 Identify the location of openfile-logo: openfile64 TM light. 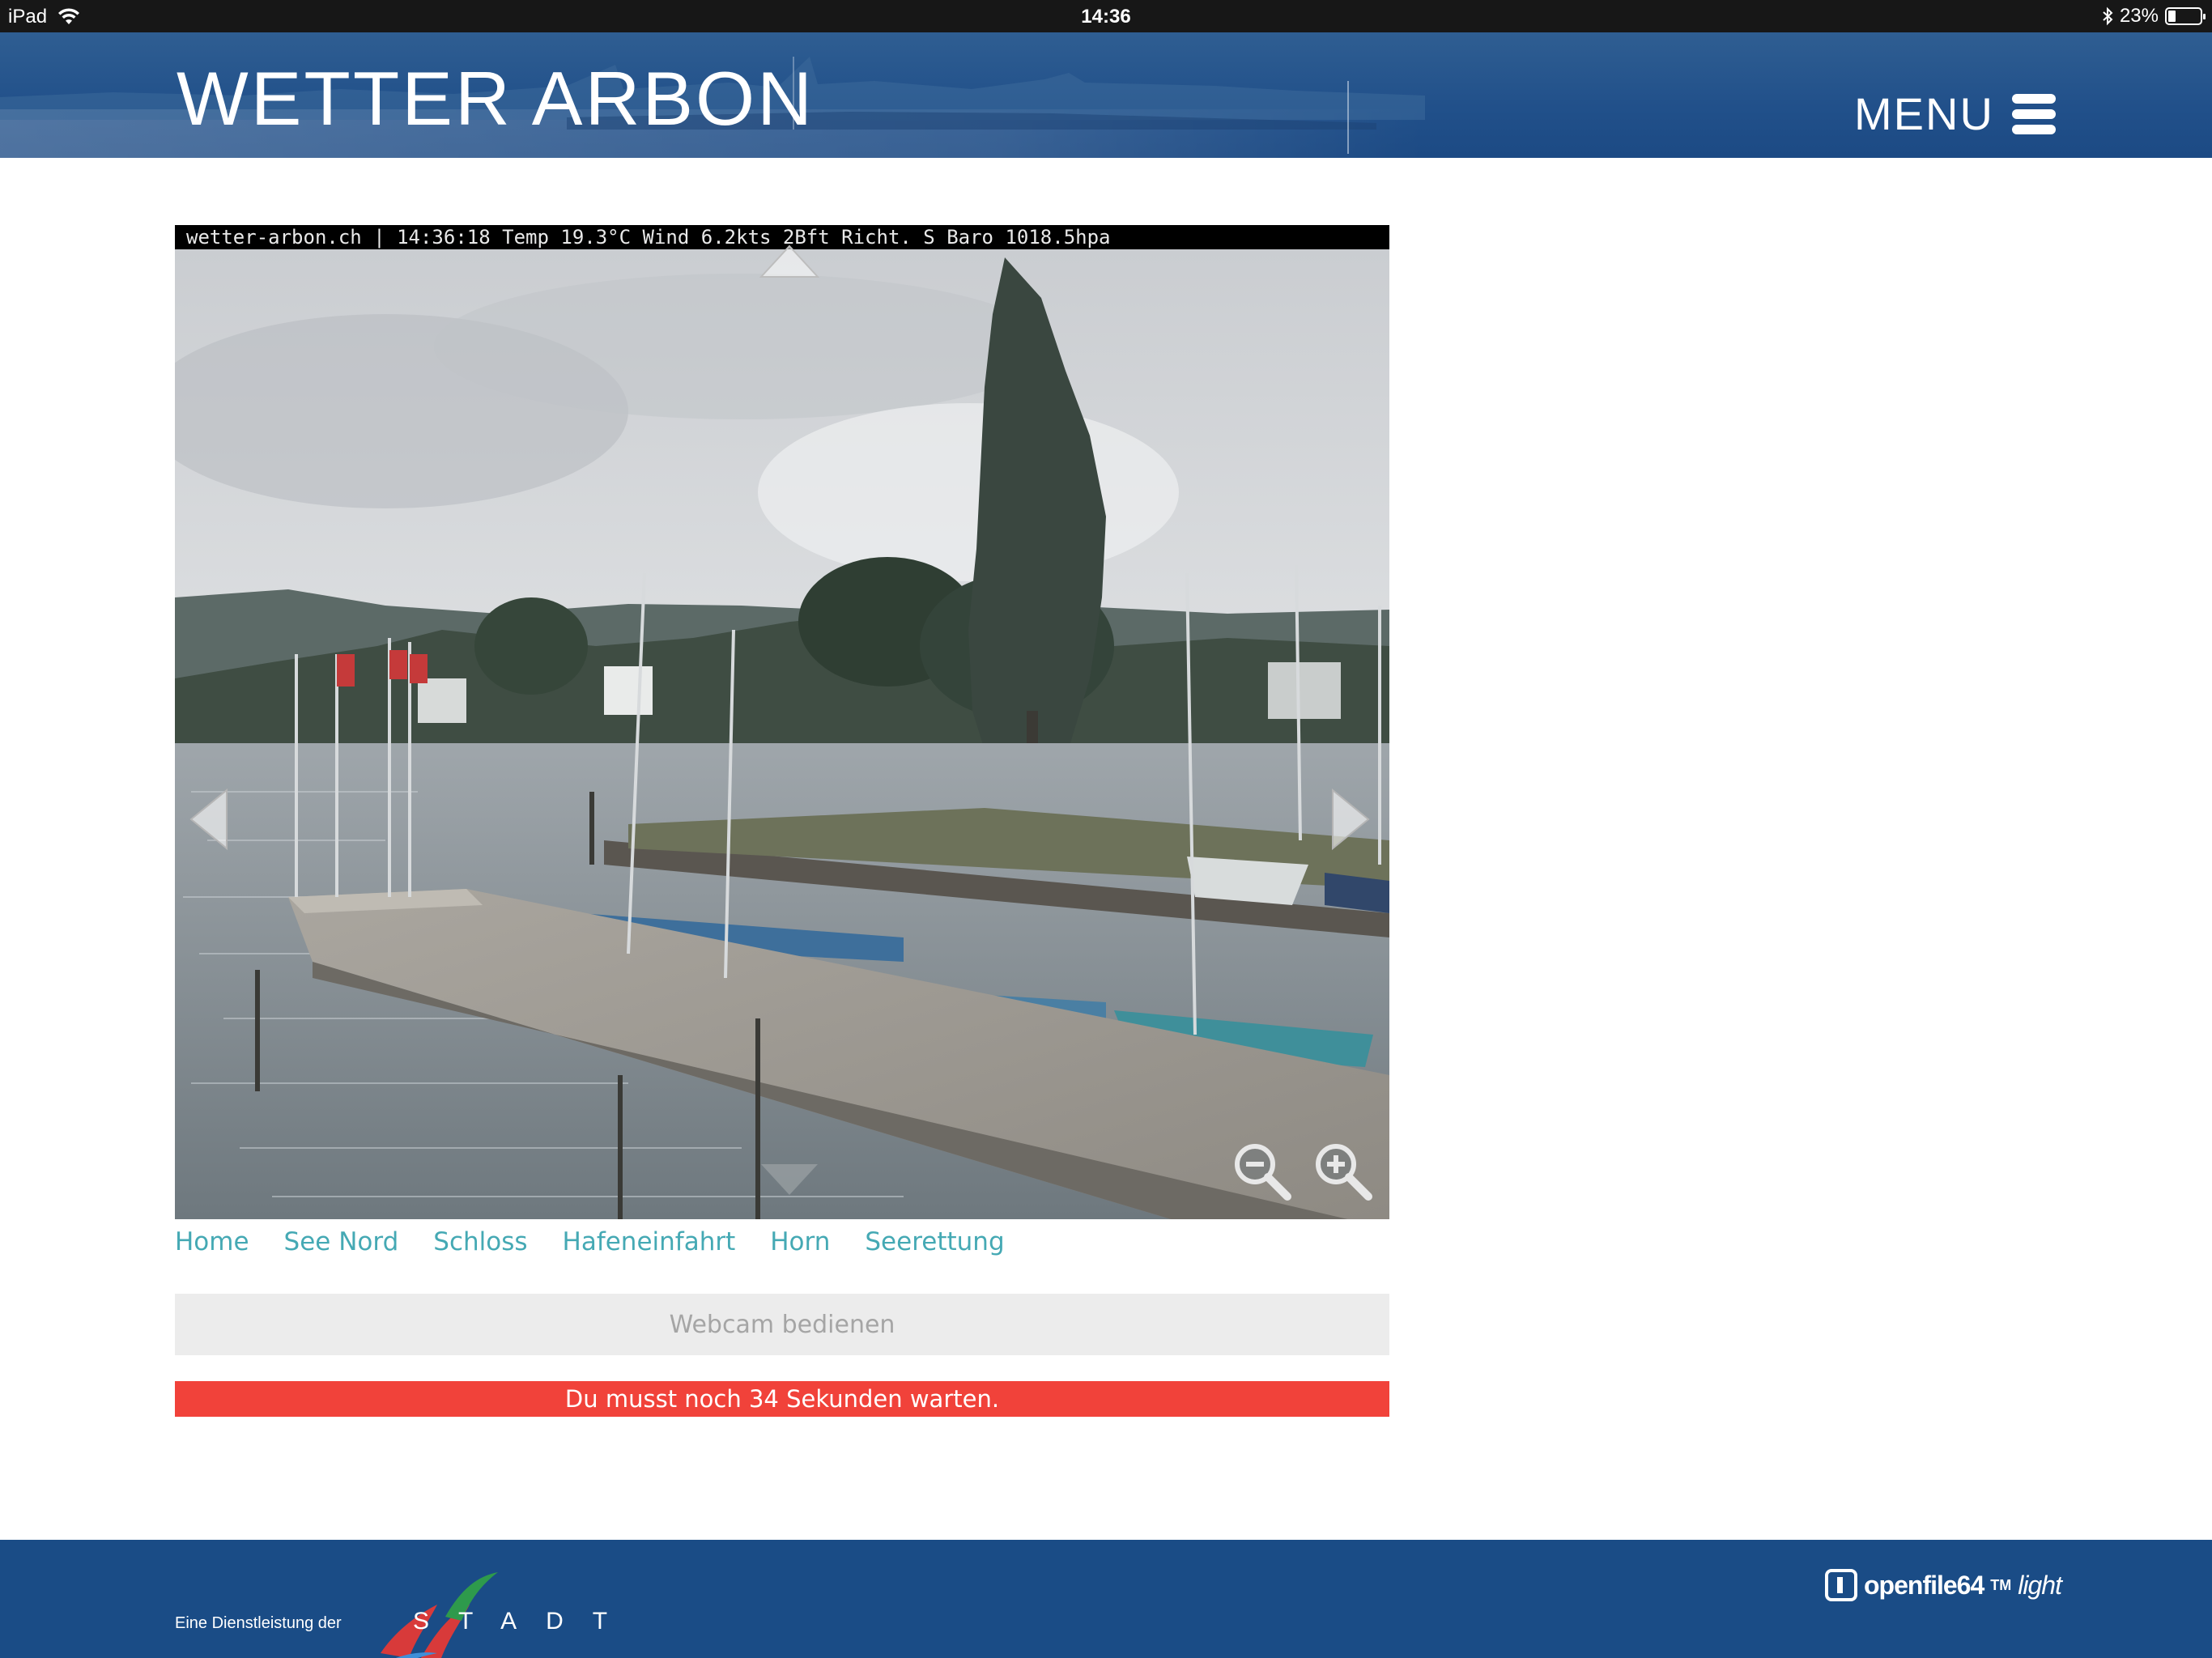
(1944, 1585).